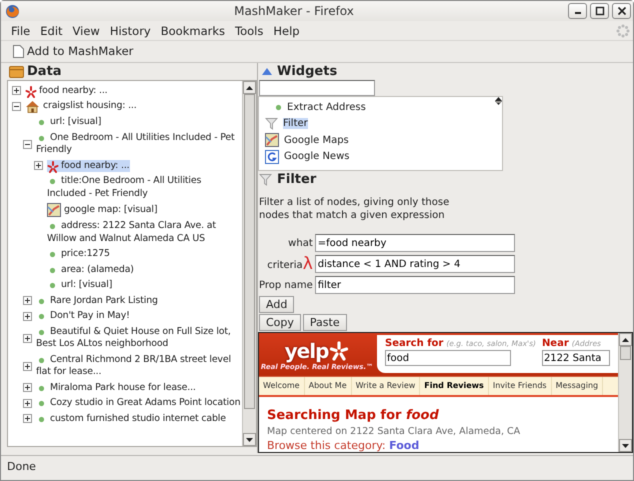 The width and height of the screenshot is (634, 481). I want to click on status-text: Done, so click(317, 465).